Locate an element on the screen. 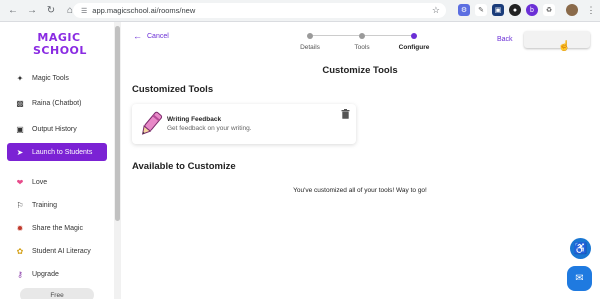  step-dot-details is located at coordinates (310, 36).